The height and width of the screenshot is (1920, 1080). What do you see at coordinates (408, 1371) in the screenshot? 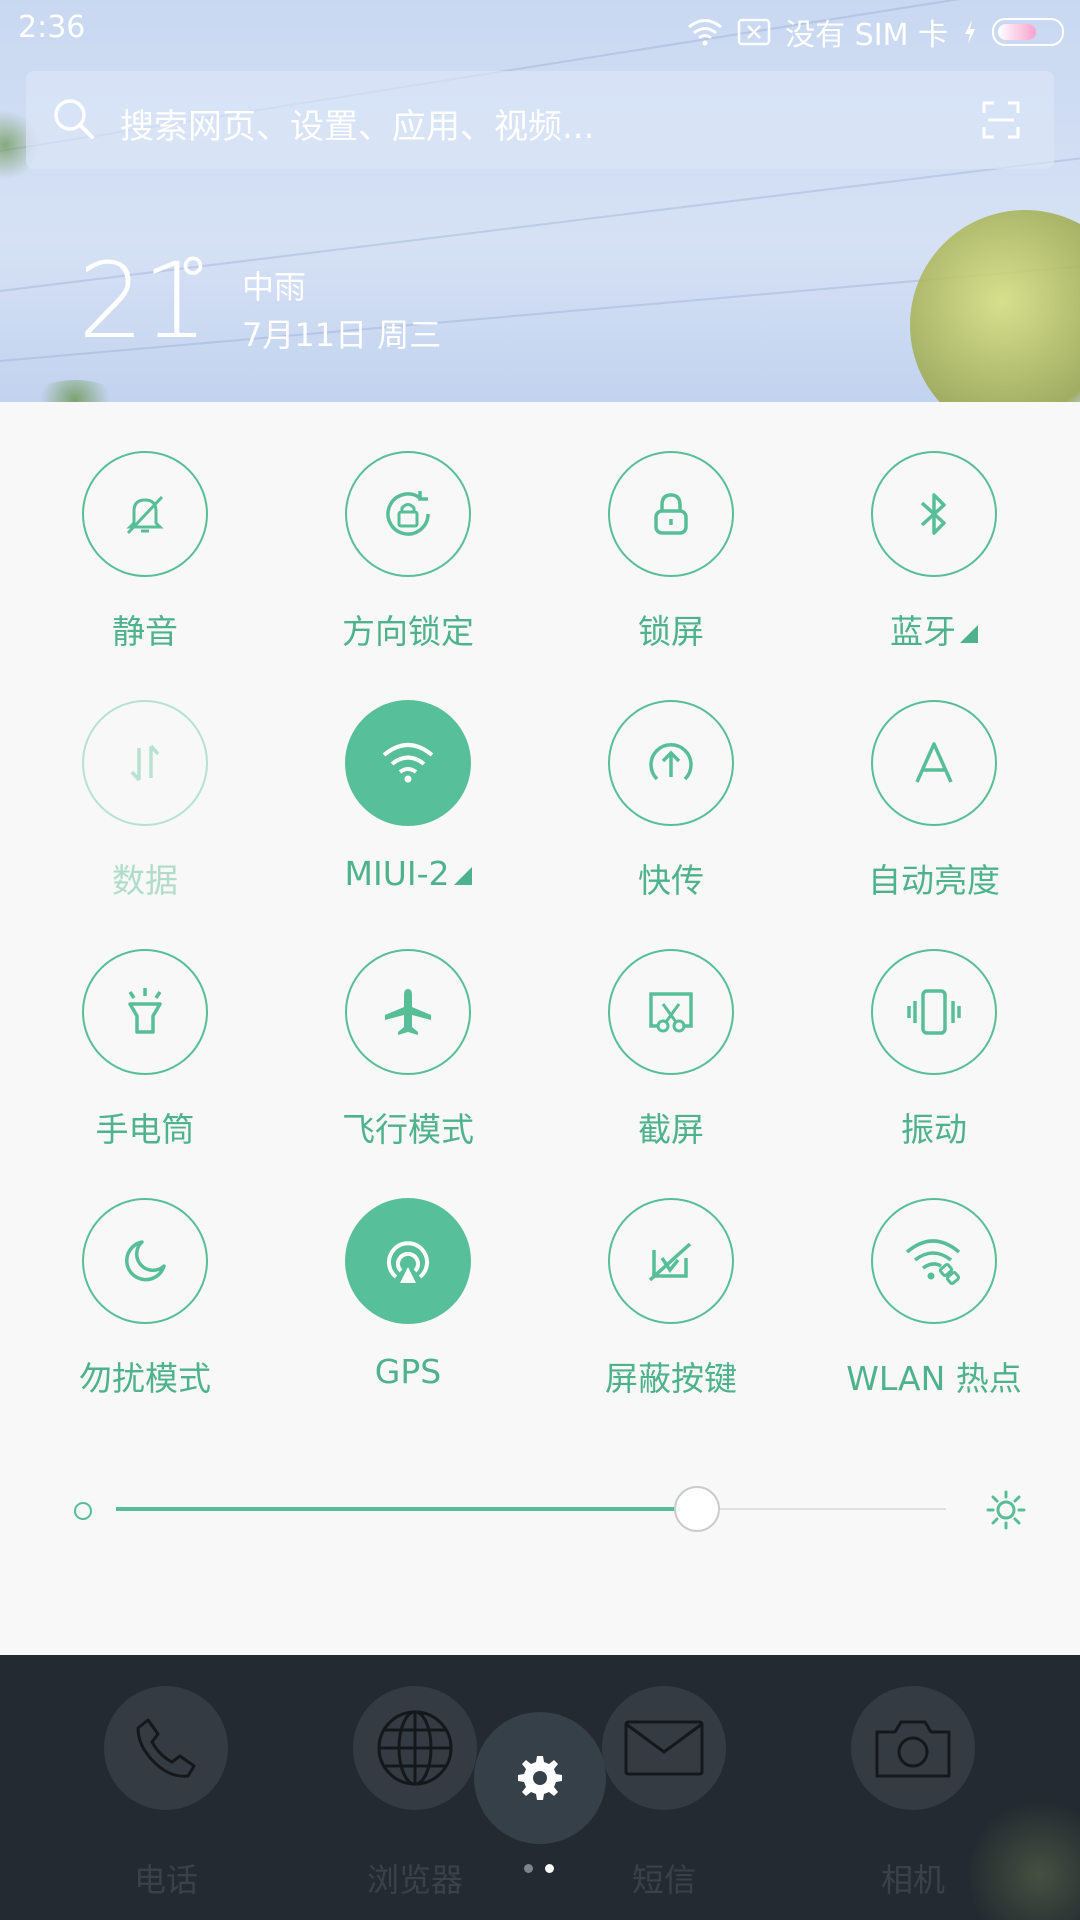
I see `toggle-label: GPS` at bounding box center [408, 1371].